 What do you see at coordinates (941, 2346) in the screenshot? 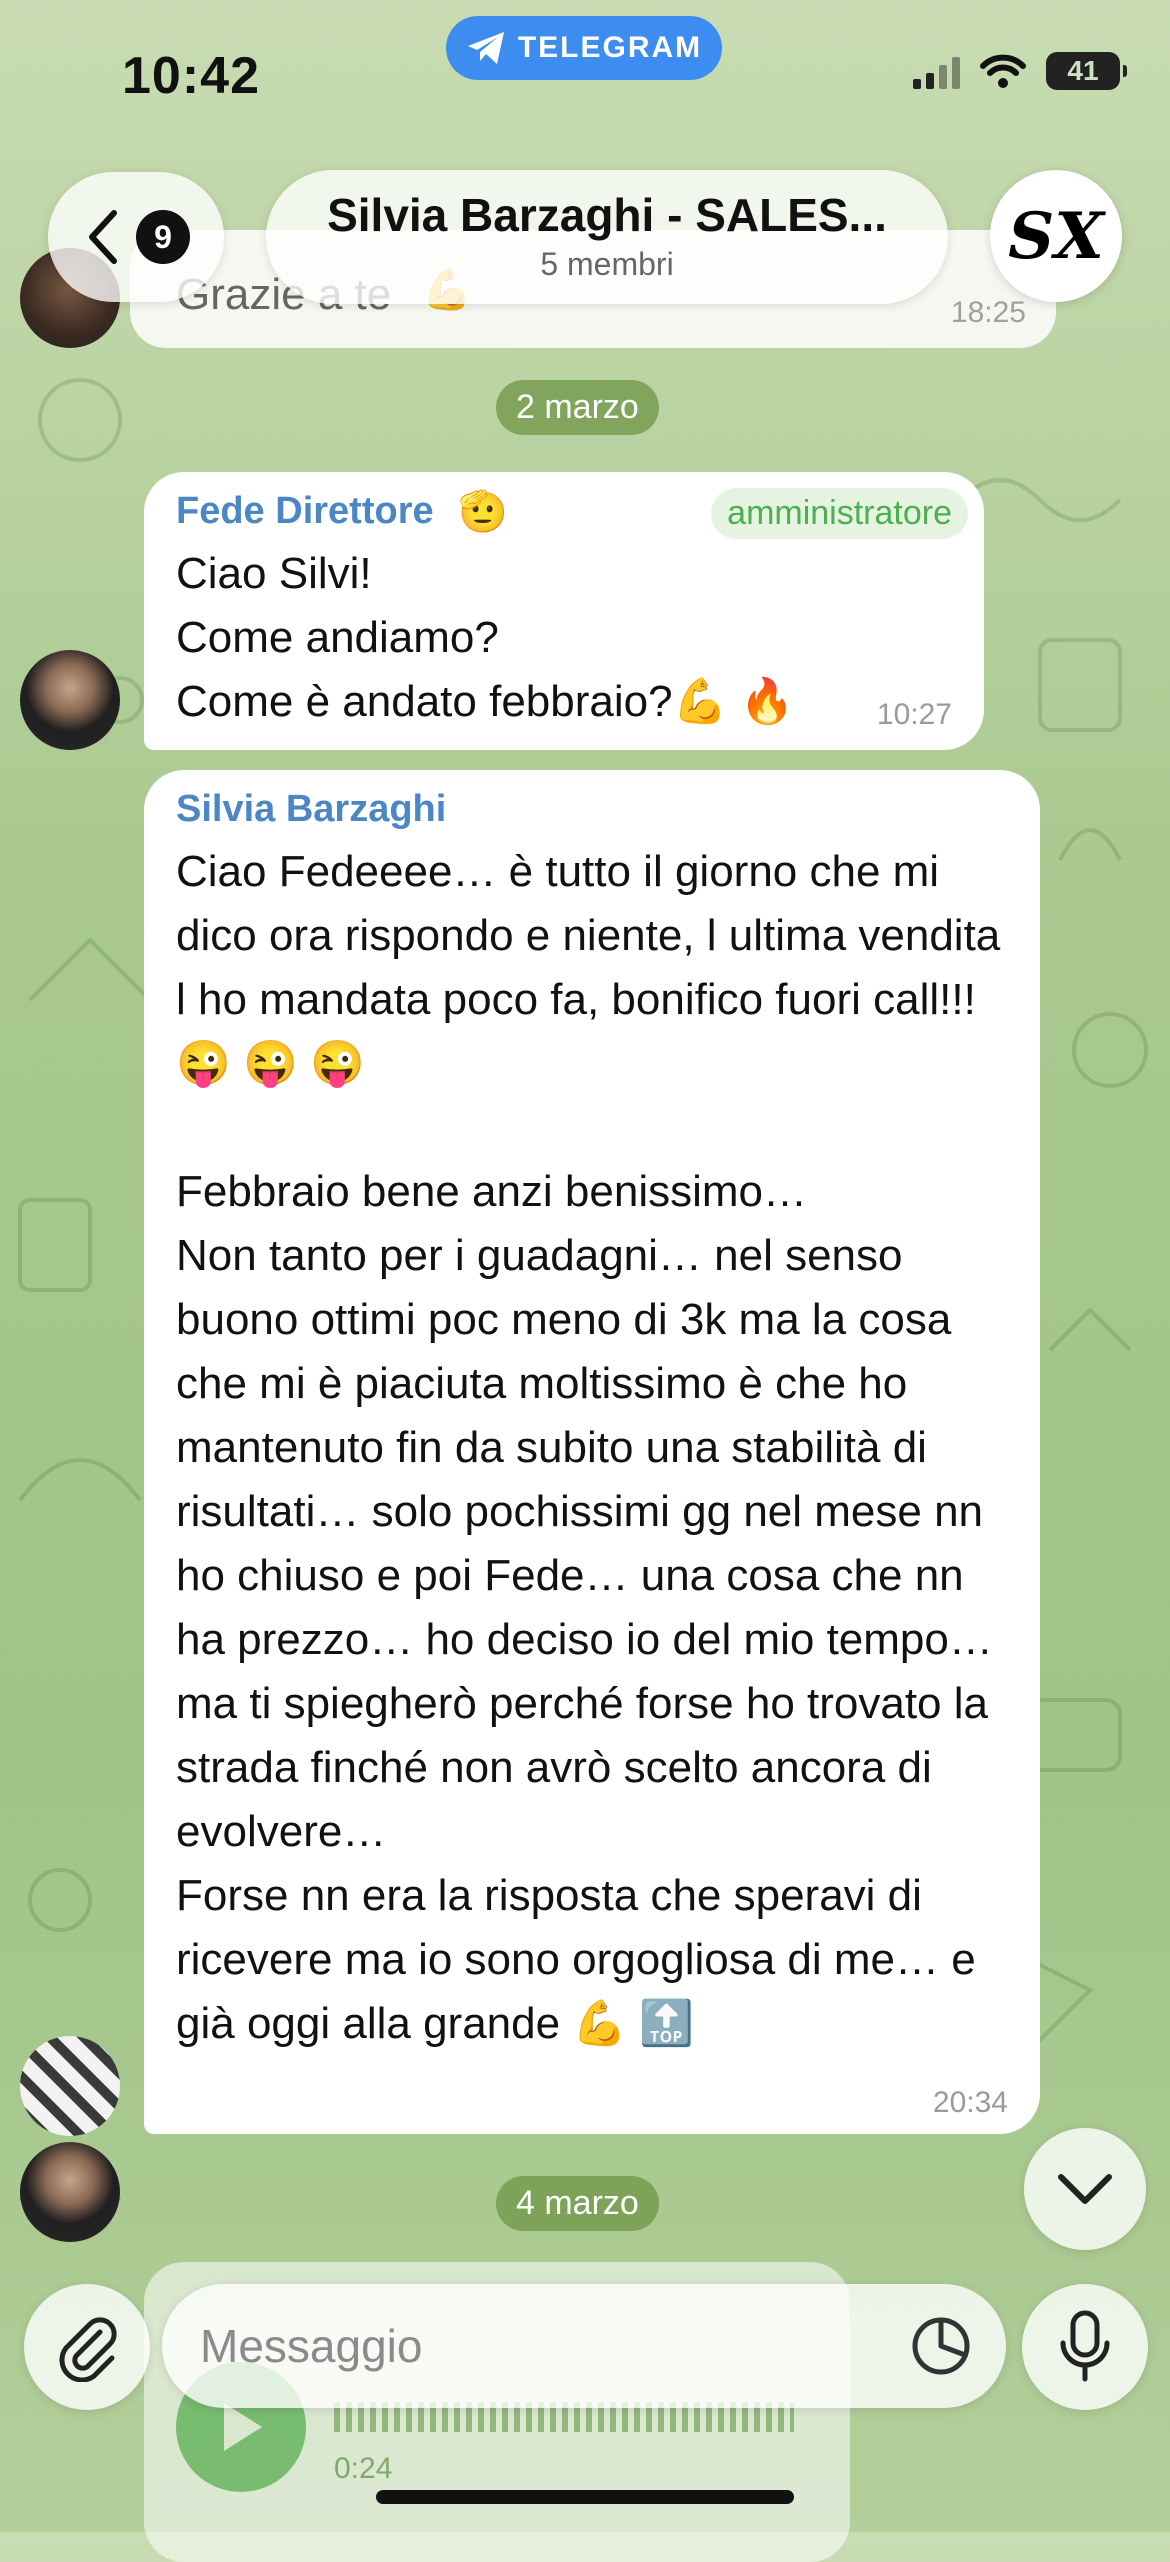
I see `sticker-icon` at bounding box center [941, 2346].